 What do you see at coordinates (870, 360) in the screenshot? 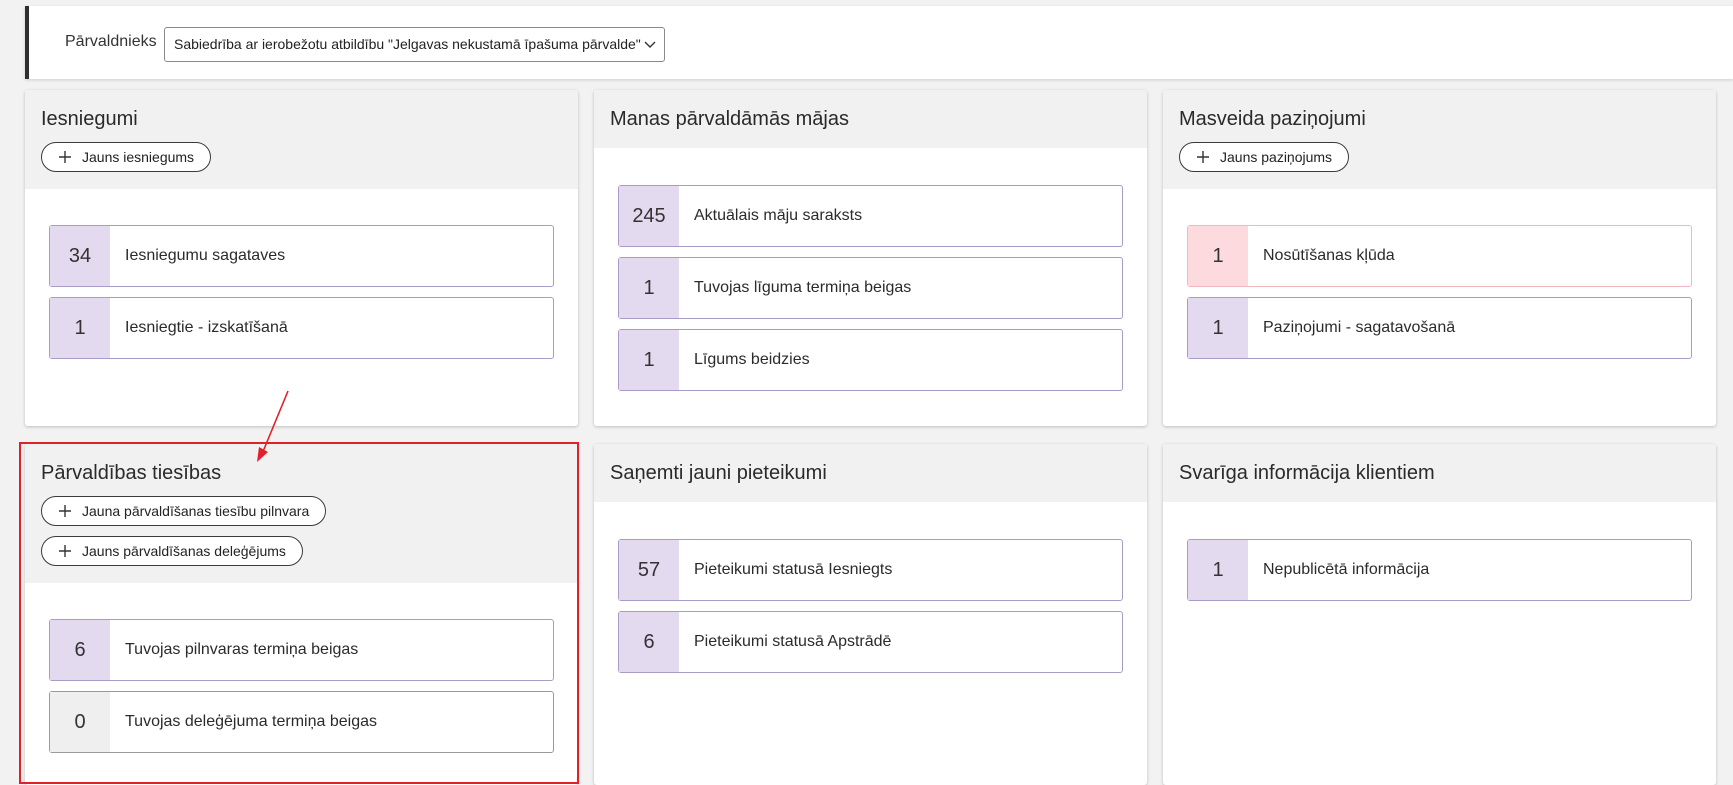
I see `stat-contract-expired: 1 Līgums beidzies` at bounding box center [870, 360].